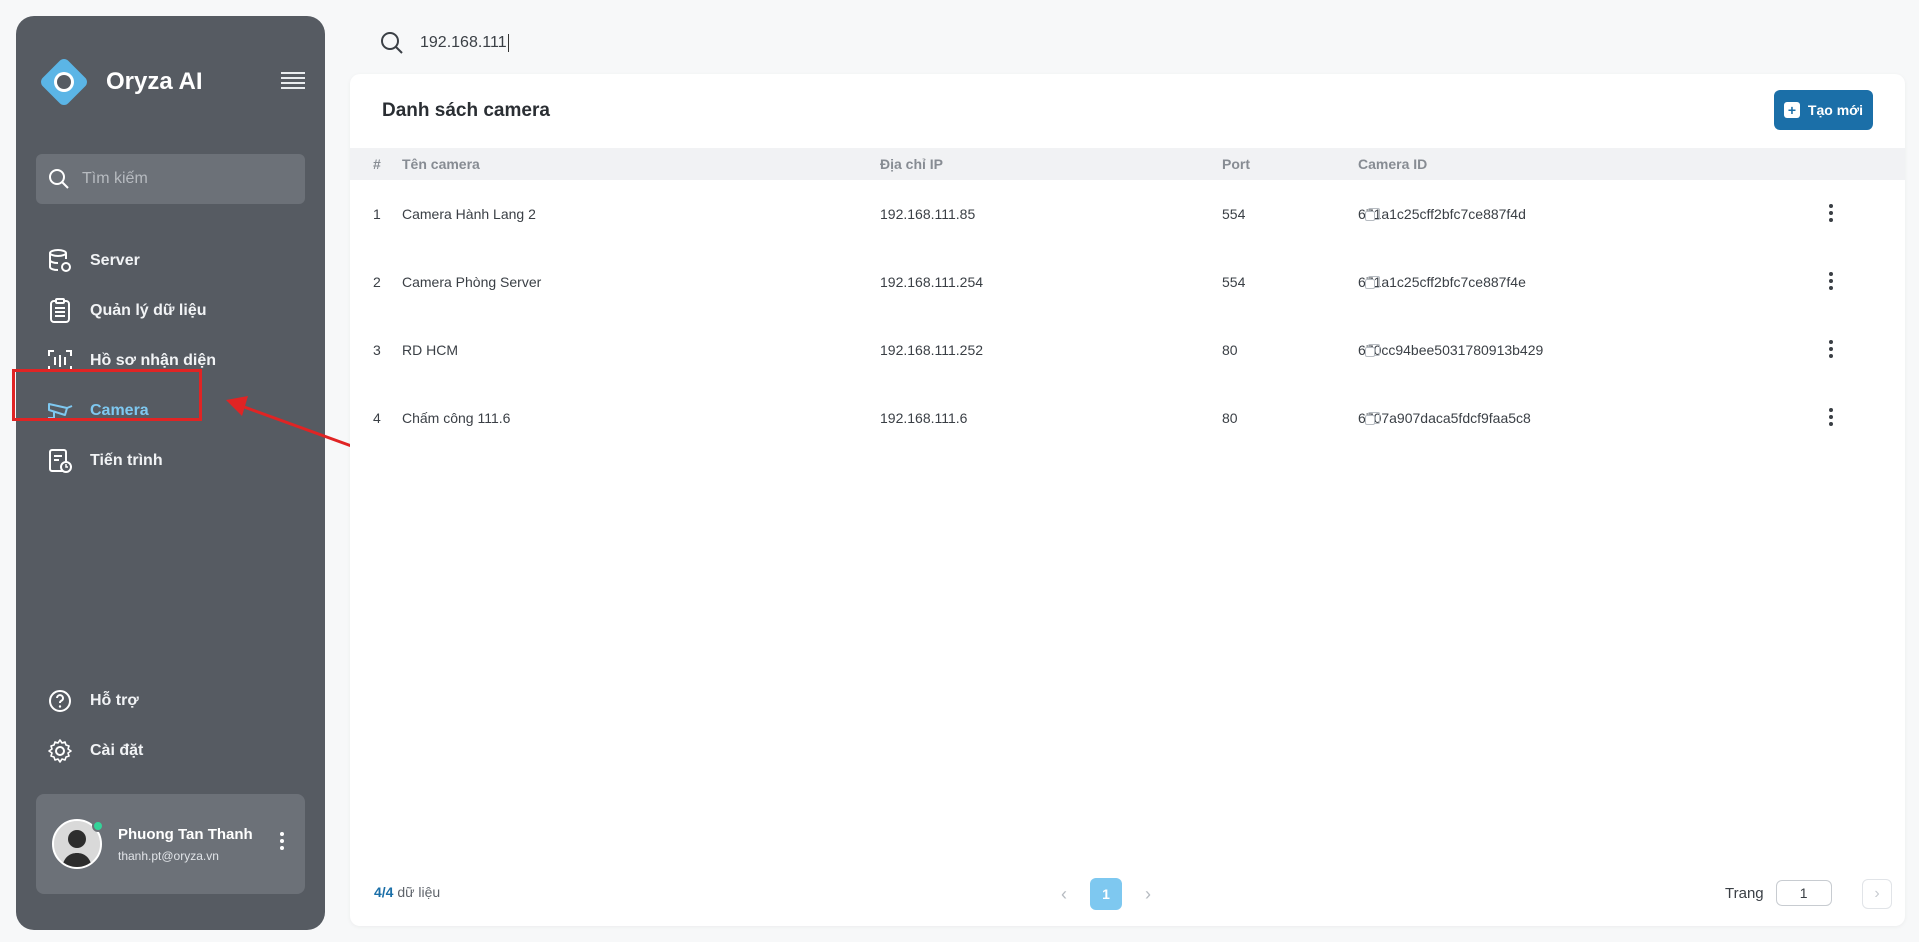 The image size is (1919, 942). I want to click on sidebar-item-process: Tiến trình, so click(170, 461).